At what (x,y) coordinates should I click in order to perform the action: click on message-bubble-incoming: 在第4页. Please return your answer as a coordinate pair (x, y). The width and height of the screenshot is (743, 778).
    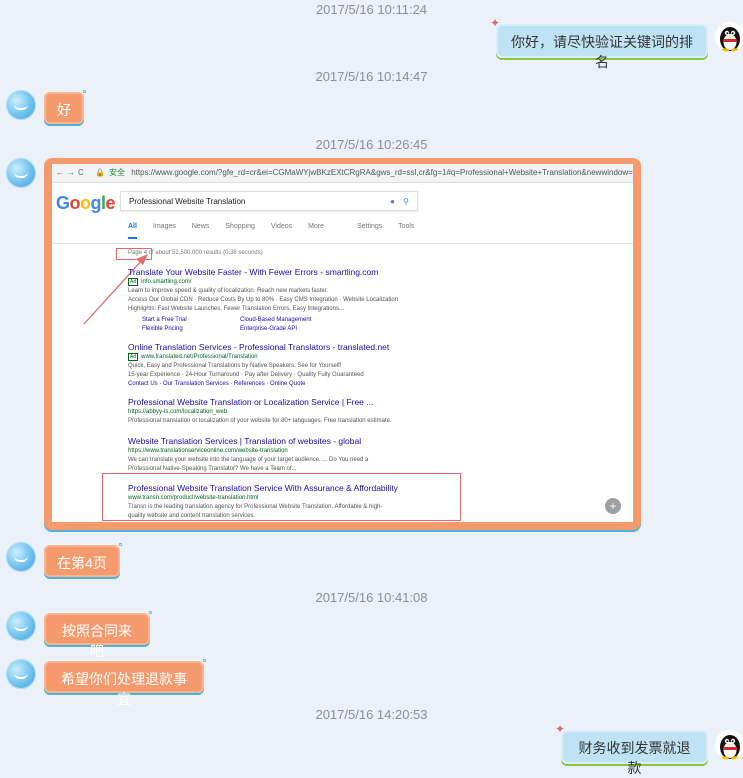
    Looking at the image, I should click on (82, 561).